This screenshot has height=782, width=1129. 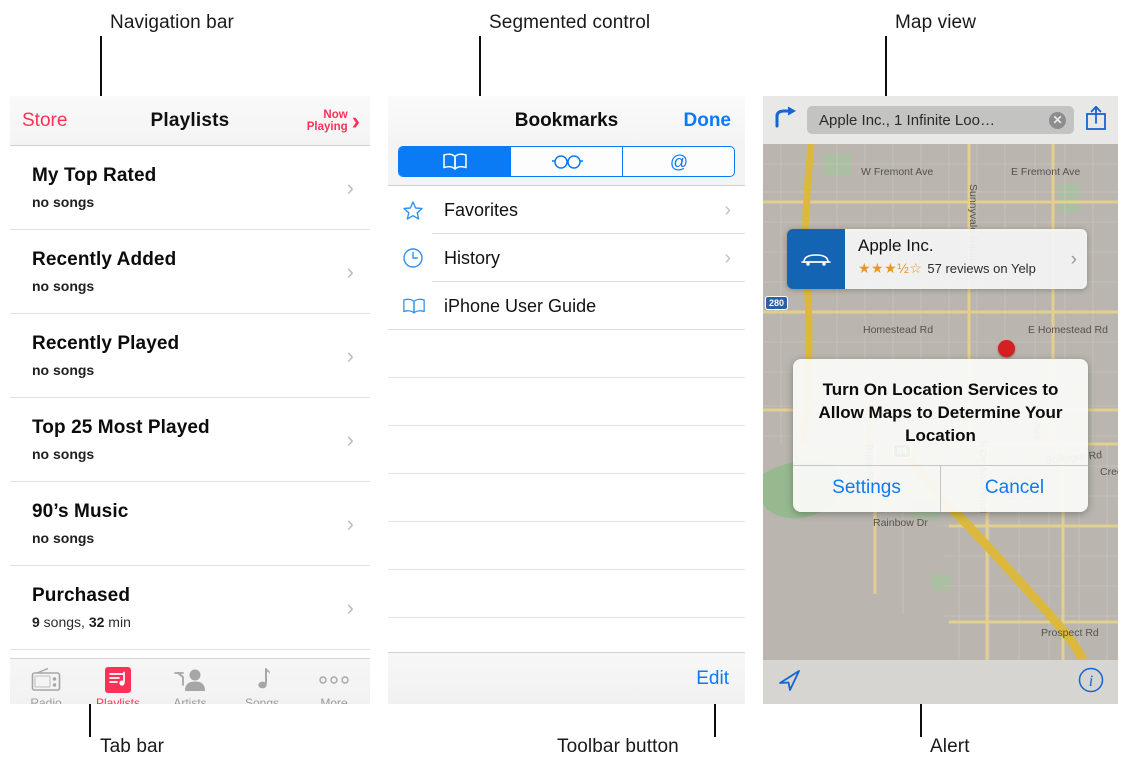 I want to click on tab-label: Songs, so click(x=262, y=700).